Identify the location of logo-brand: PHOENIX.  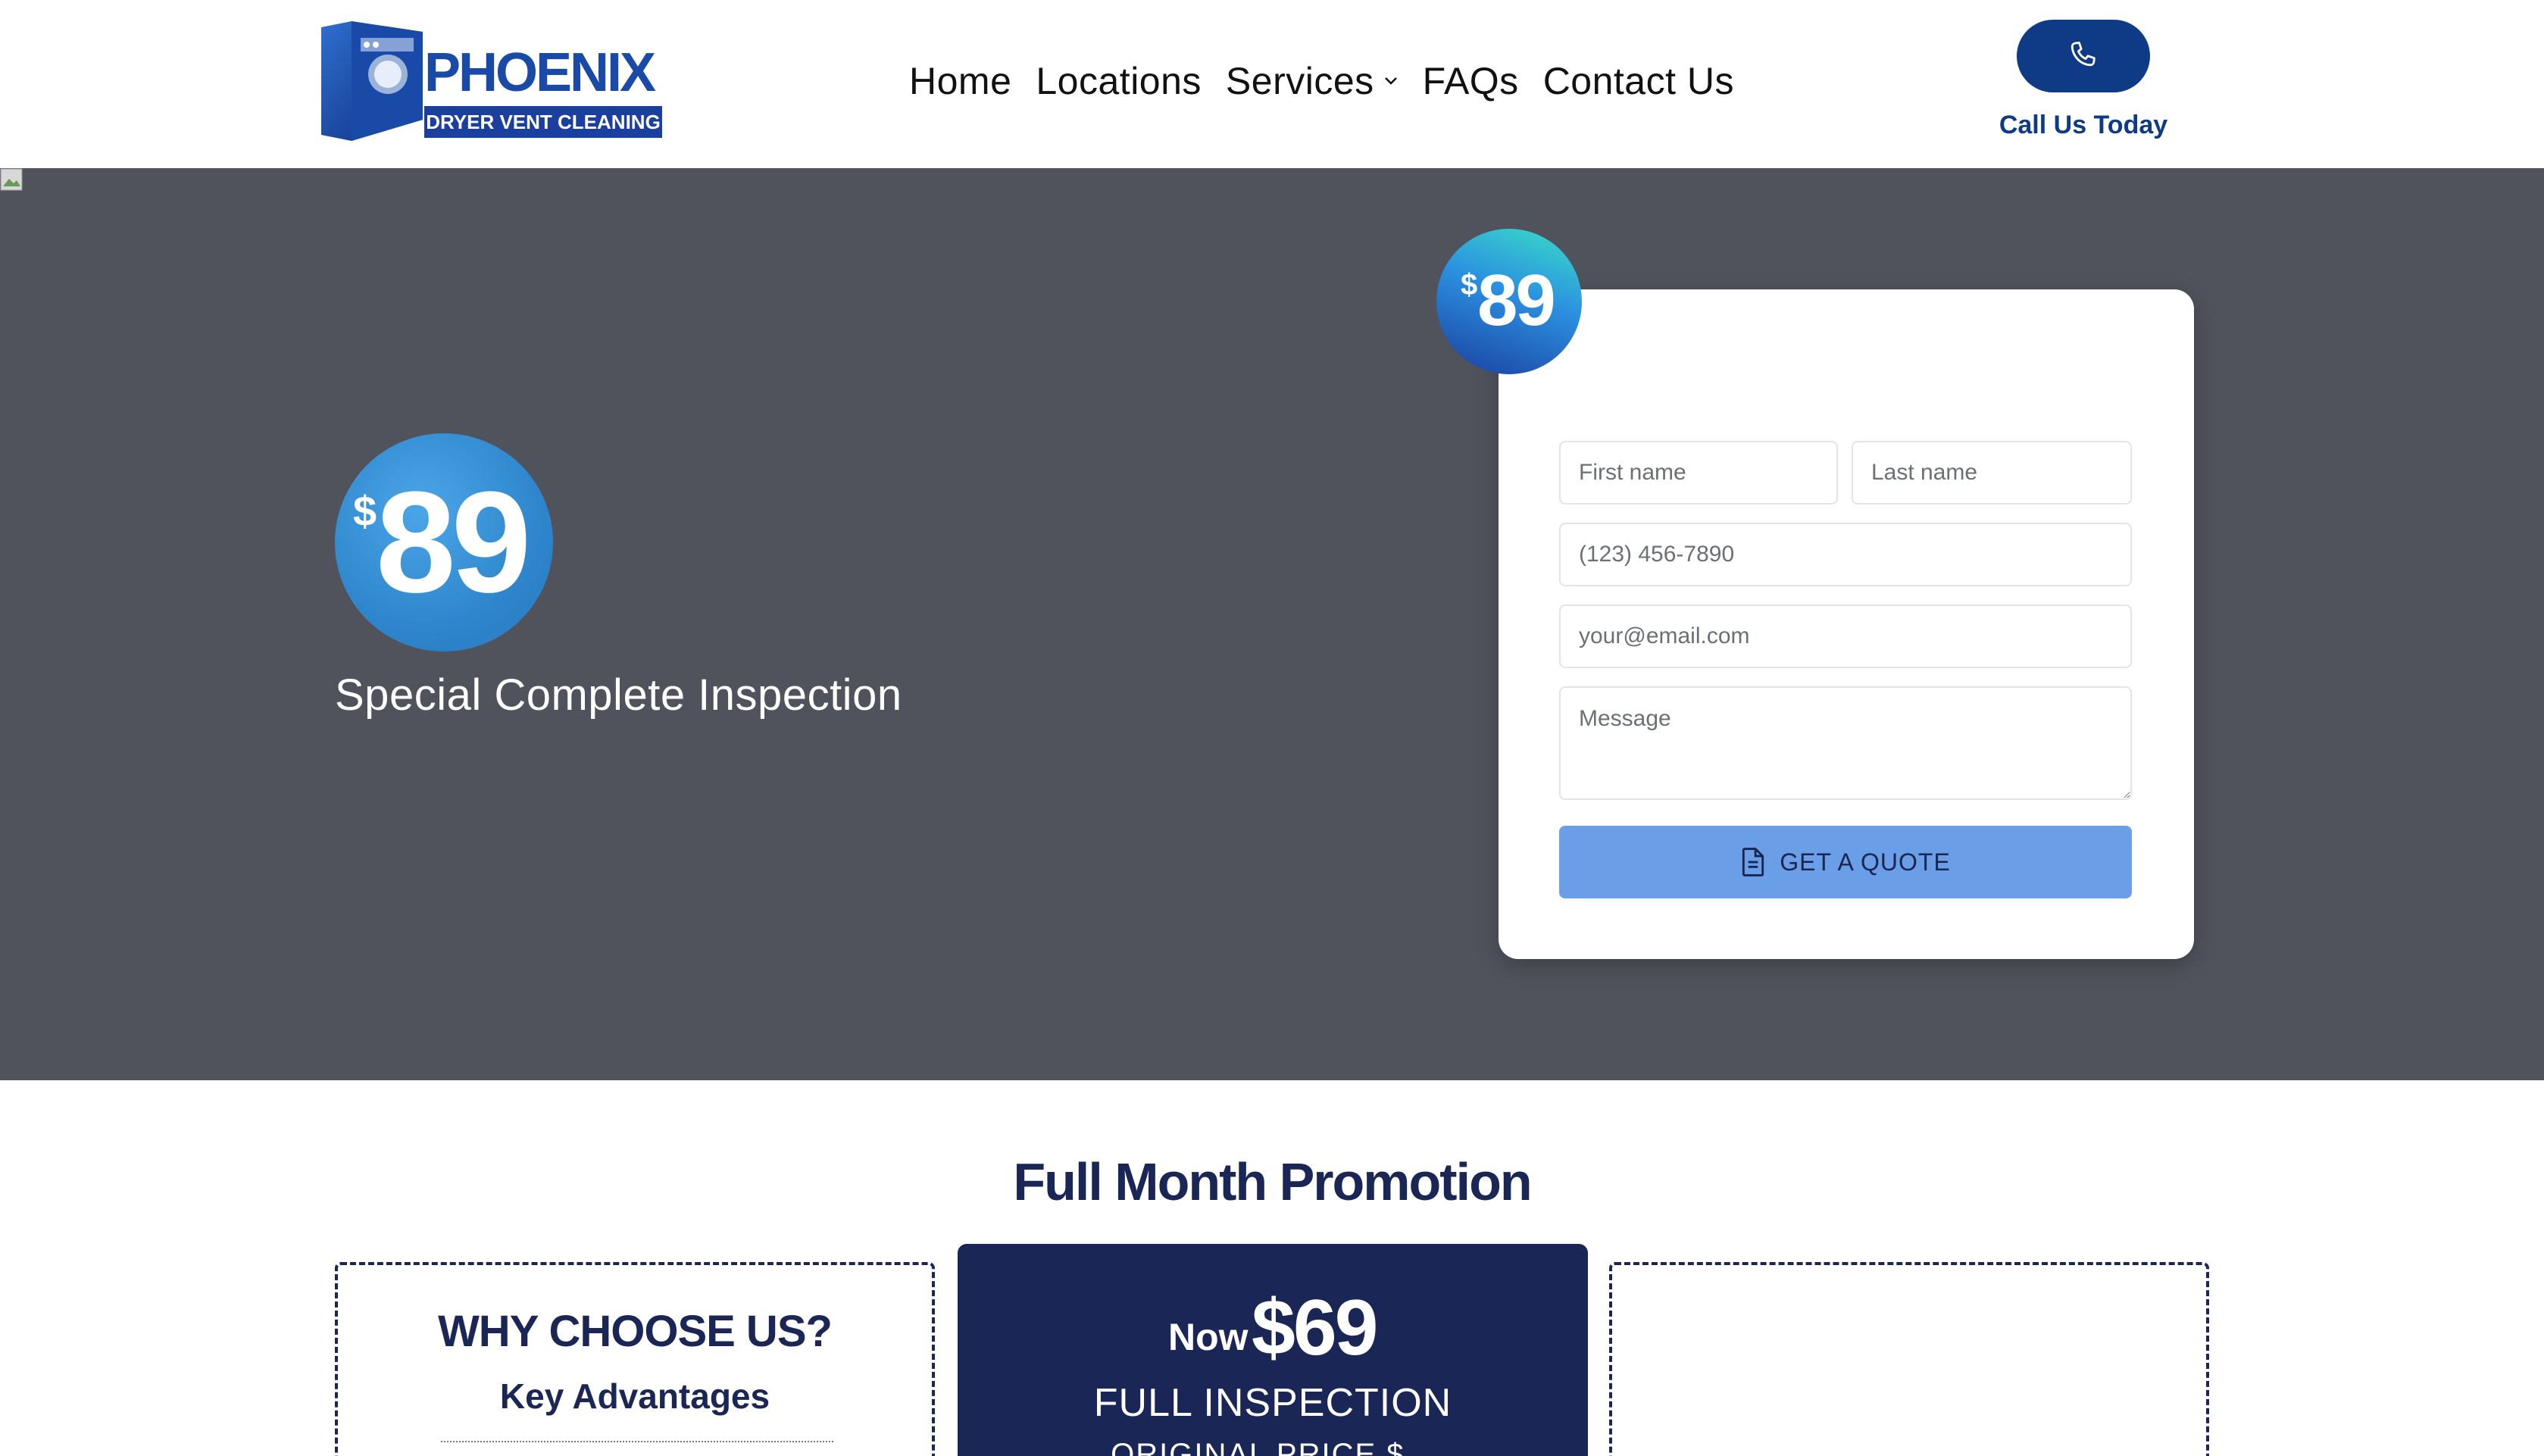
(540, 72).